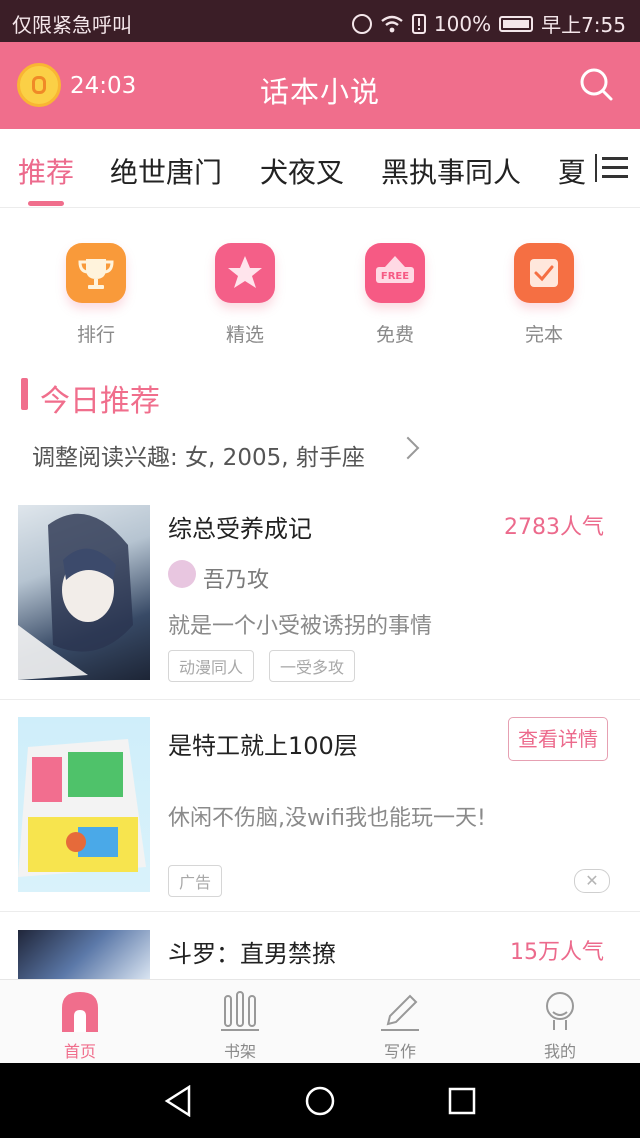 The width and height of the screenshot is (640, 1138). Describe the element at coordinates (100, 401) in the screenshot. I see `section-title: 今日推荐` at that location.